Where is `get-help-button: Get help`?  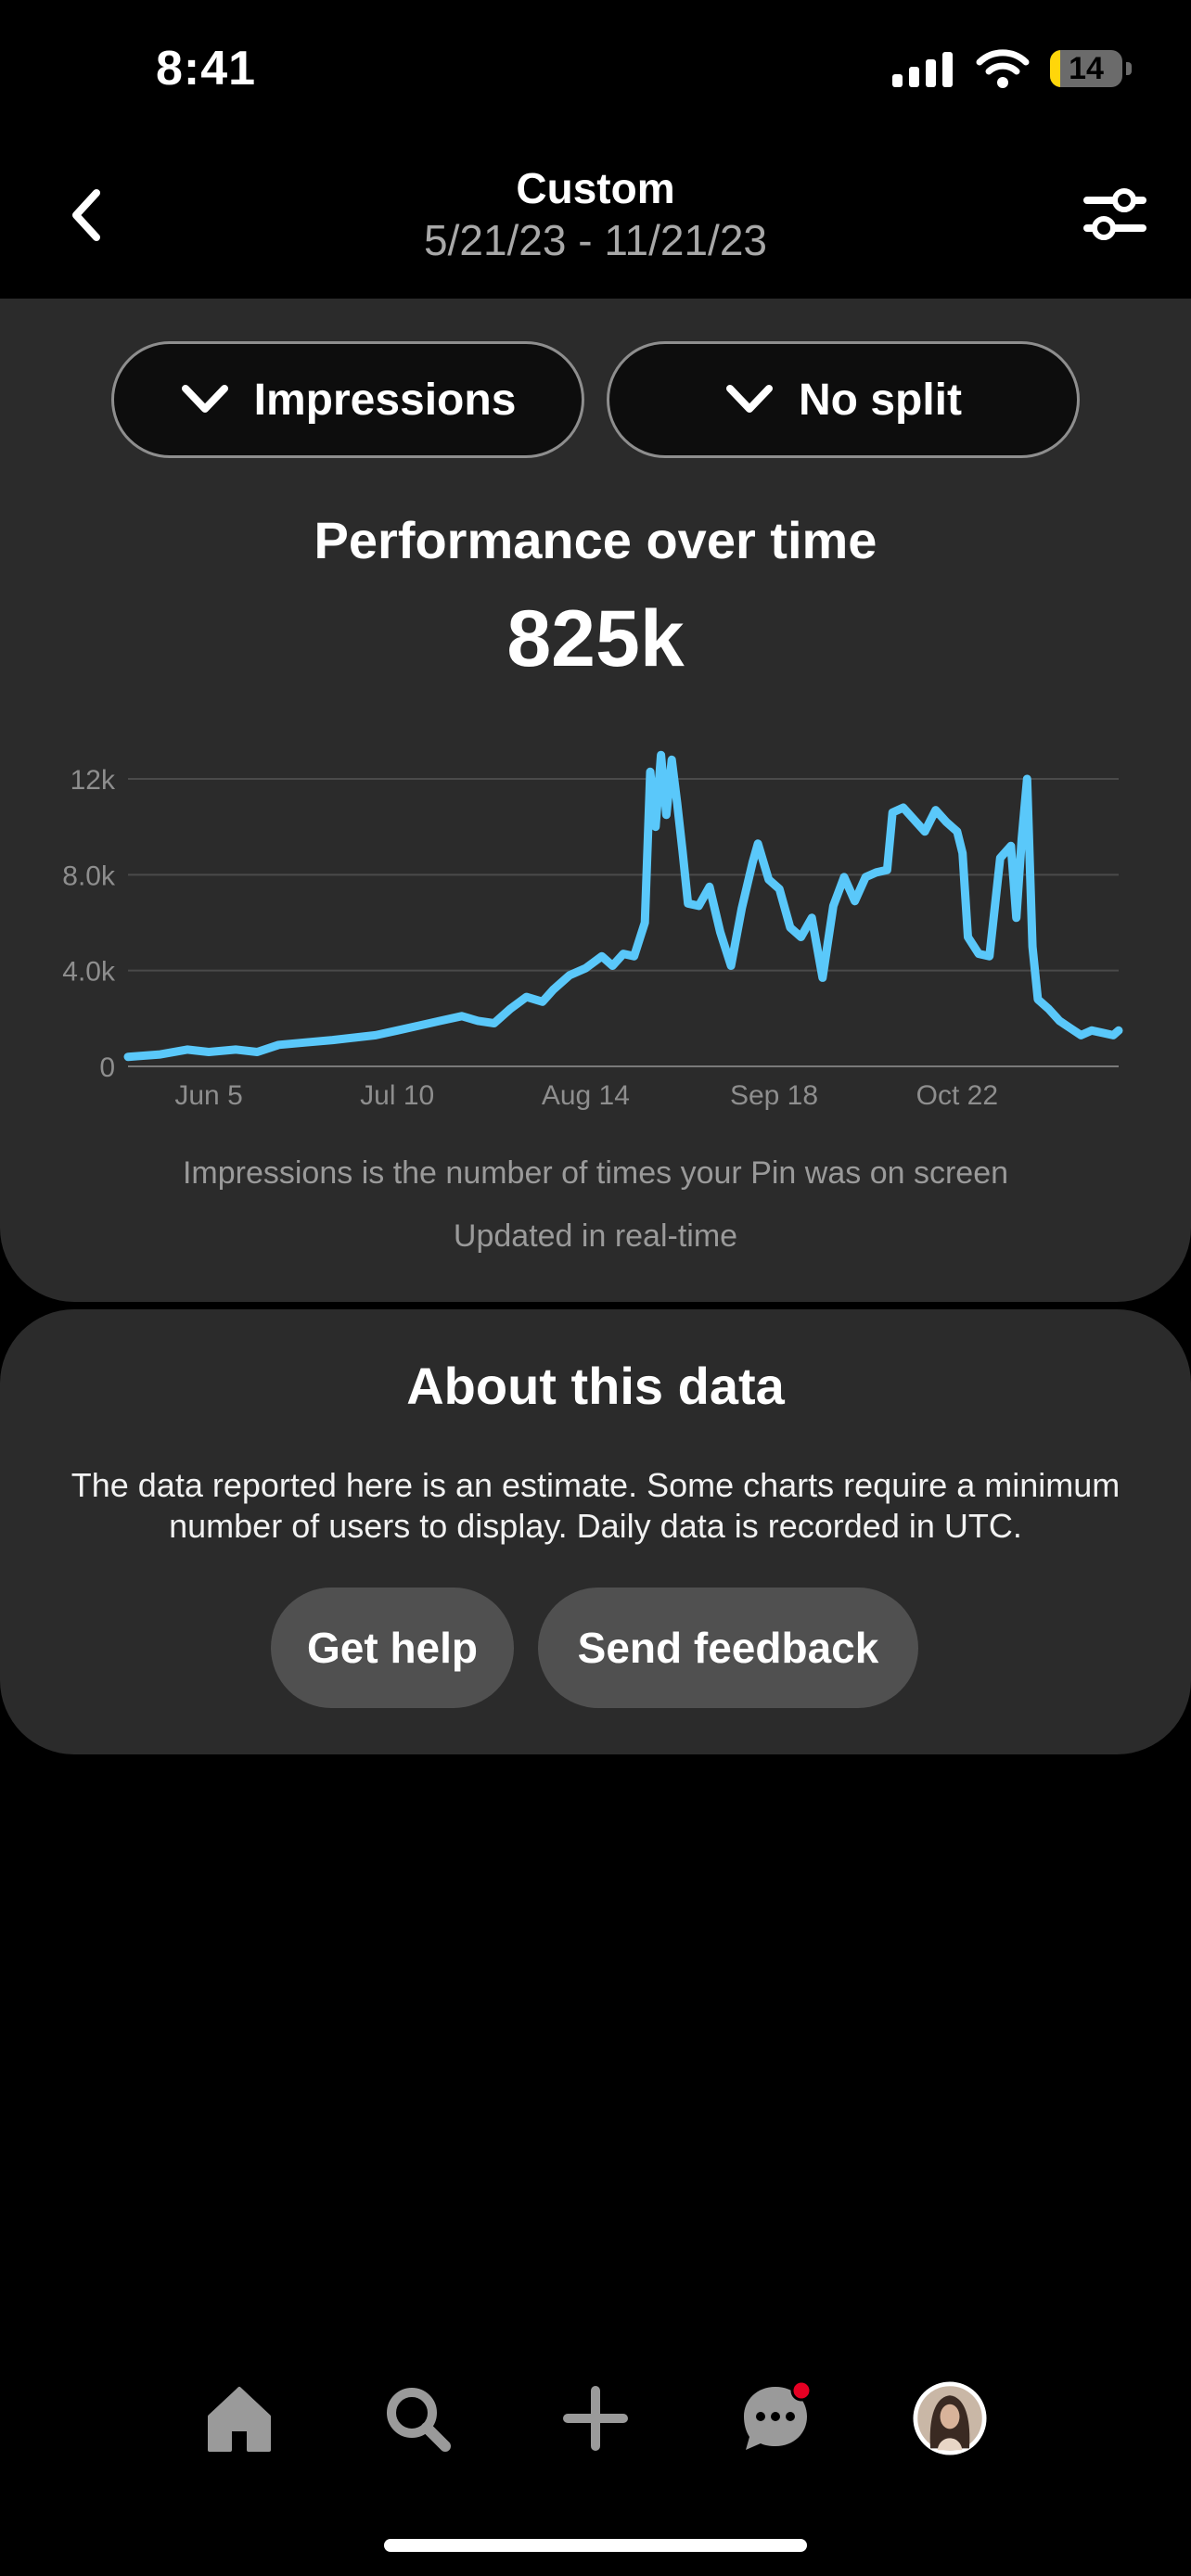 get-help-button: Get help is located at coordinates (392, 1648).